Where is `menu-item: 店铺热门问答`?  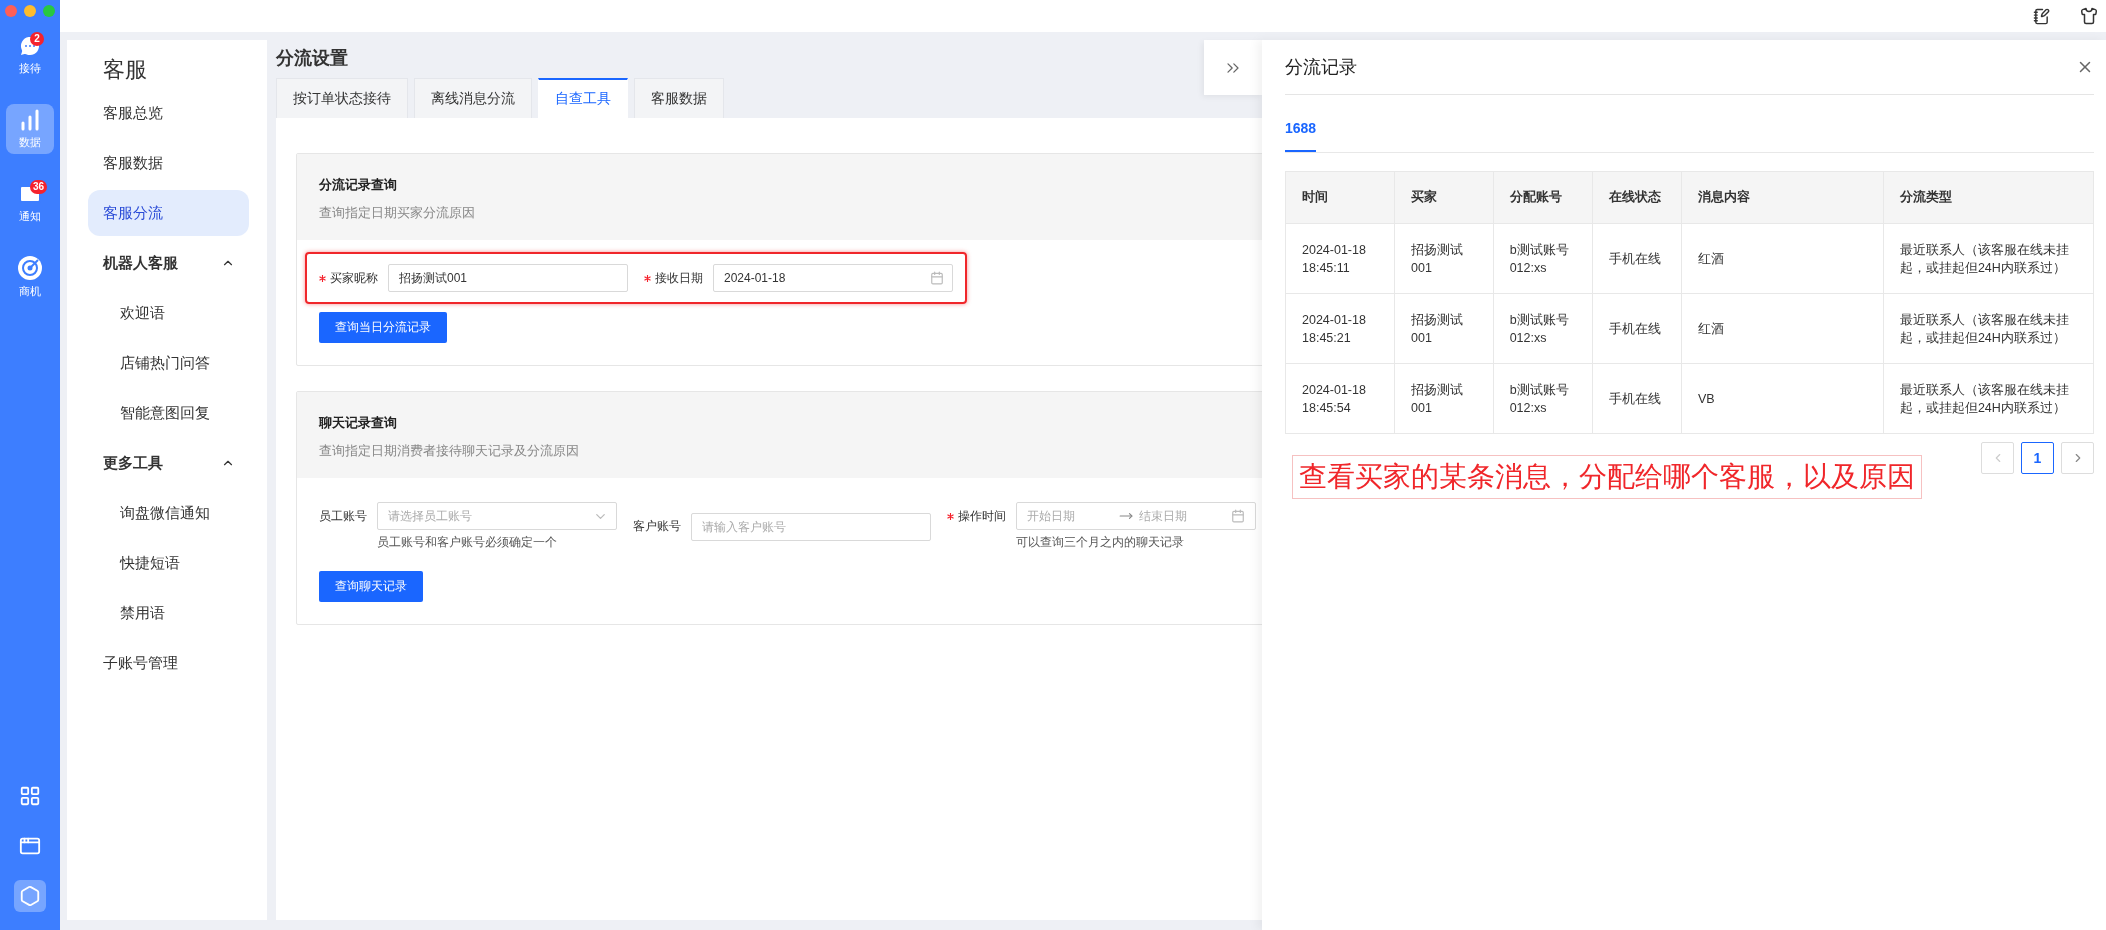 menu-item: 店铺热门问答 is located at coordinates (168, 363).